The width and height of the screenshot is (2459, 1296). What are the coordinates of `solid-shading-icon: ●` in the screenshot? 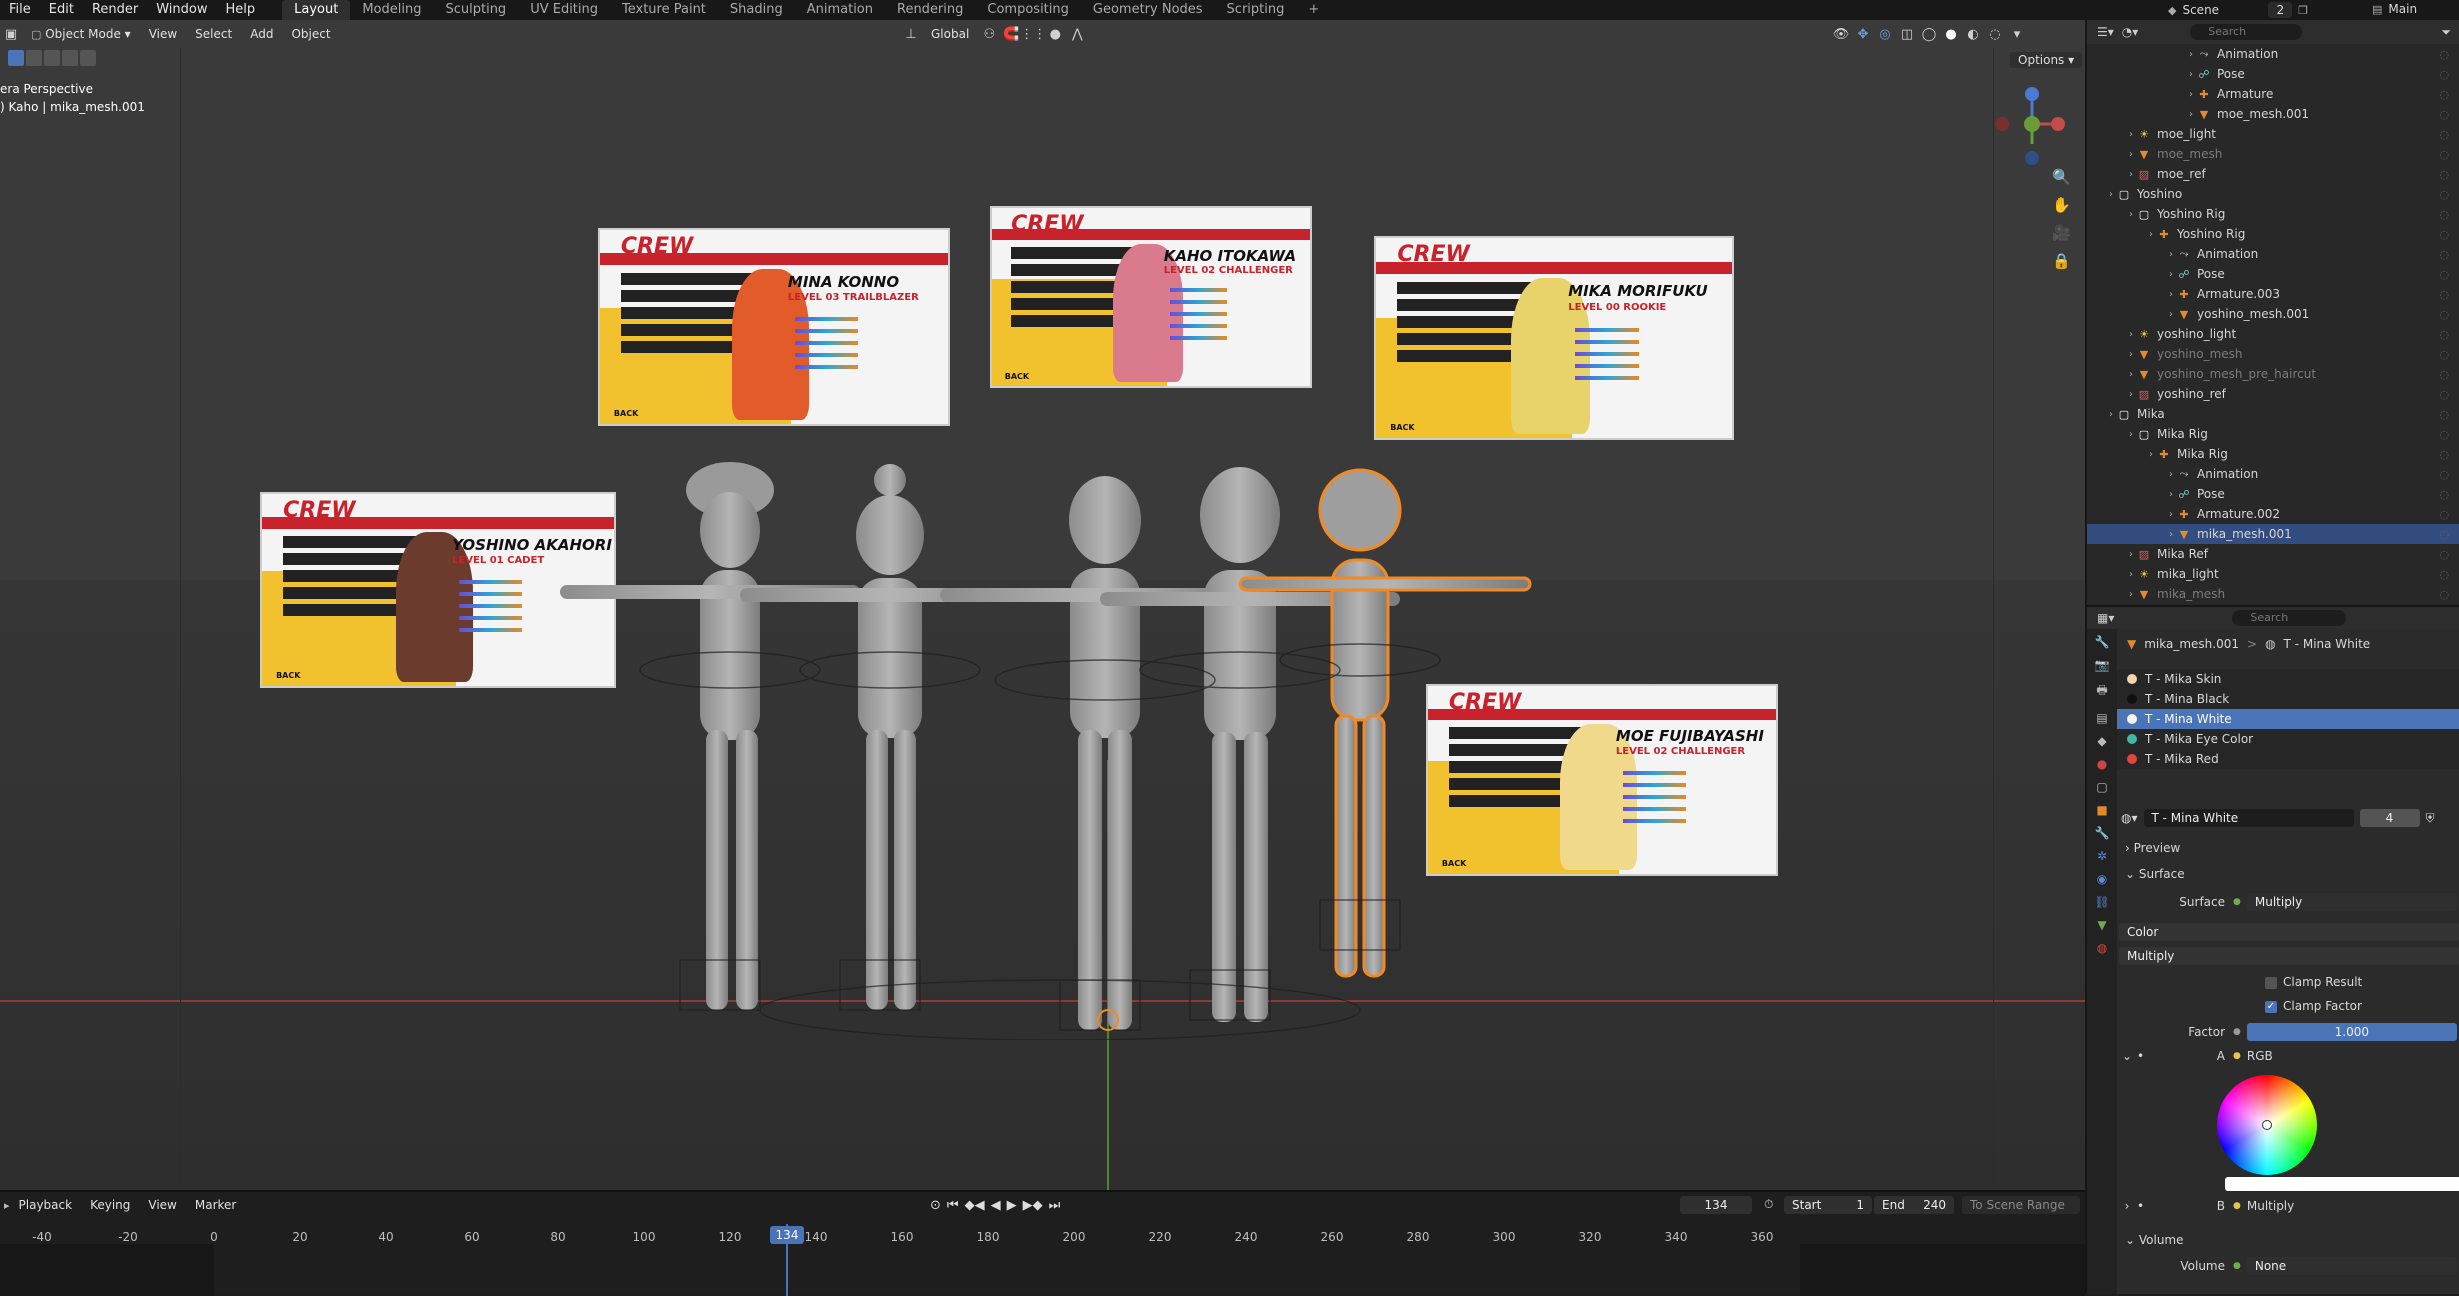 It's located at (1951, 34).